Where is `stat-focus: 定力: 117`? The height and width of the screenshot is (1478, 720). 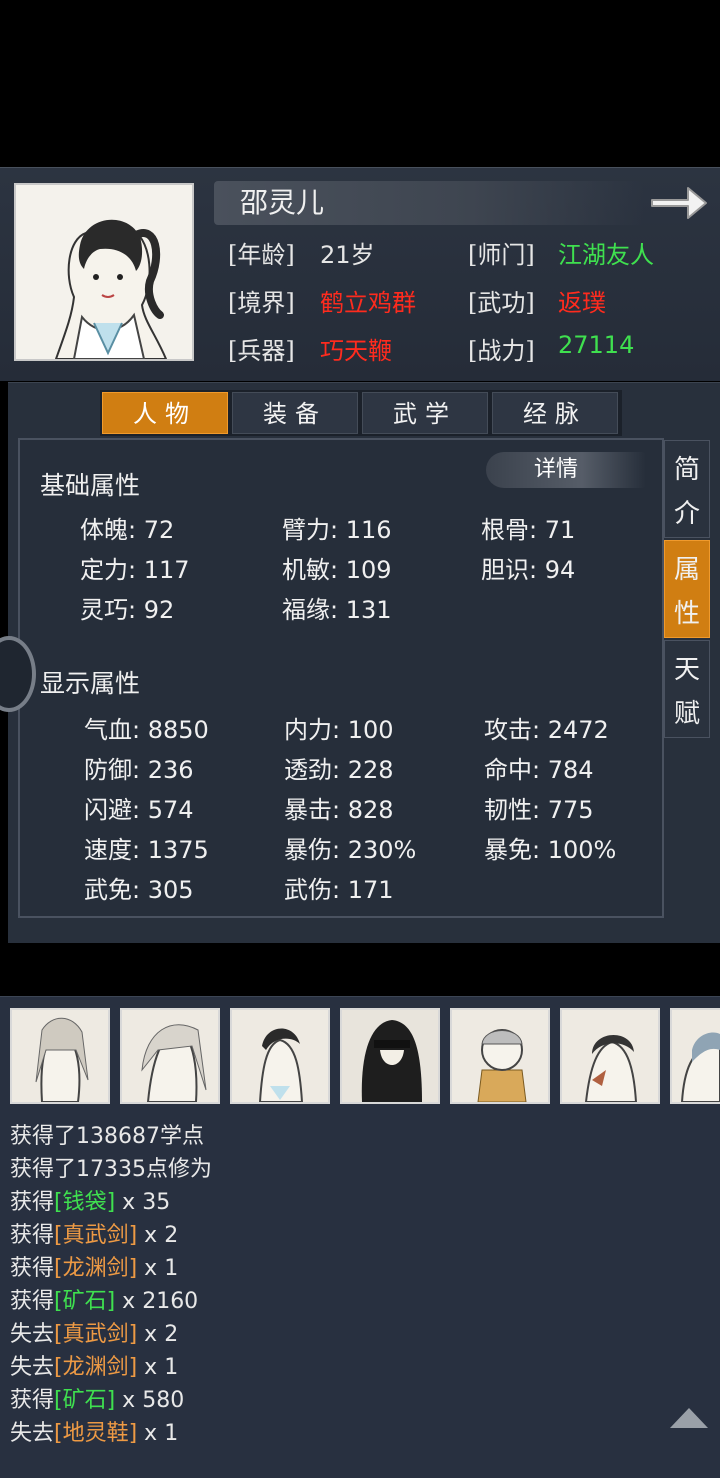
stat-focus: 定力: 117 is located at coordinates (135, 570).